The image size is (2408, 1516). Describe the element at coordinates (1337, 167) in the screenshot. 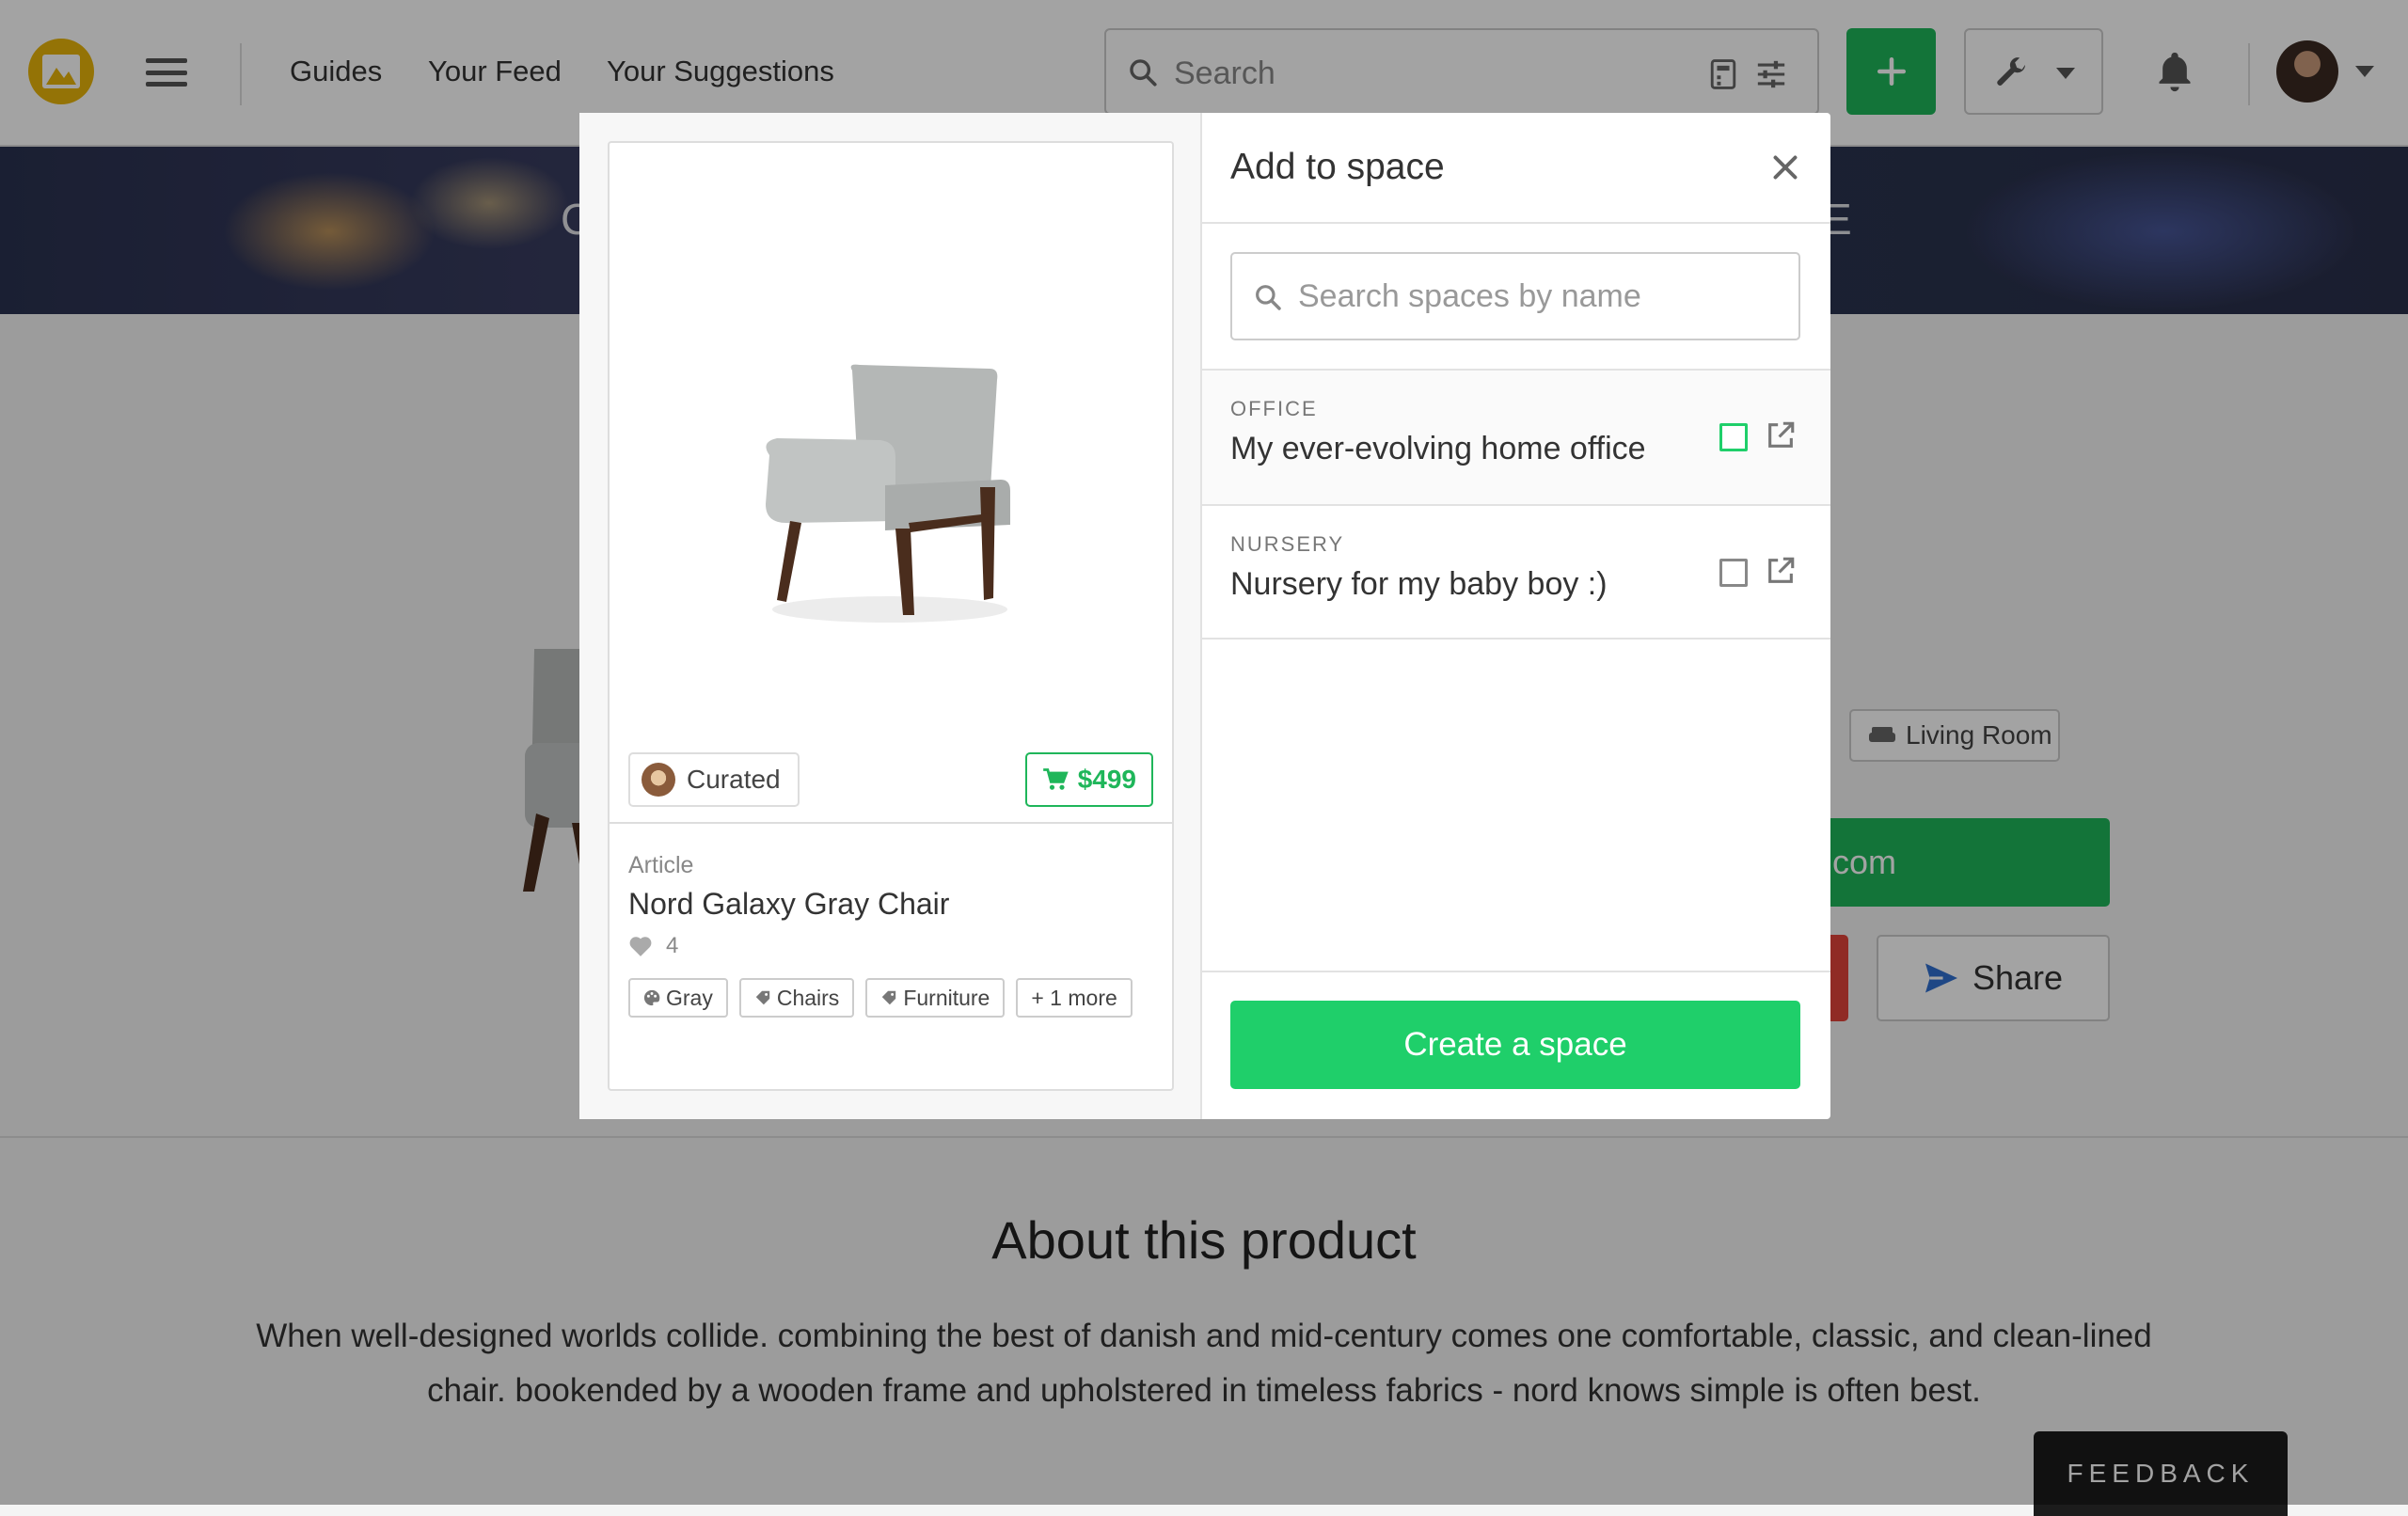

I see `modal-title: Add to space` at that location.